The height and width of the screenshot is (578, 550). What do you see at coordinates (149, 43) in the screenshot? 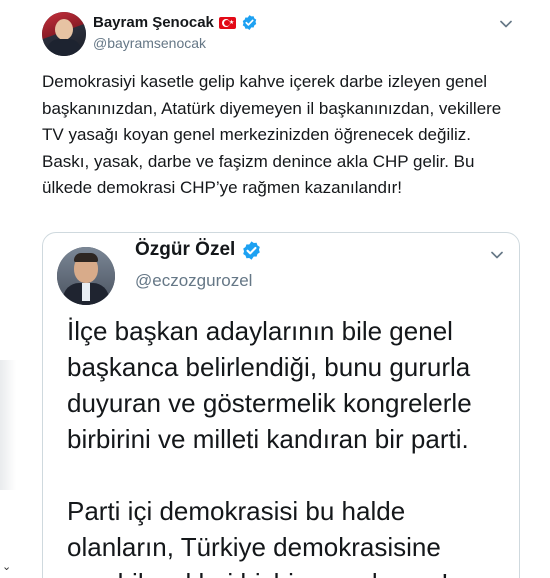
I see `author-handle: @bayramsenocak` at bounding box center [149, 43].